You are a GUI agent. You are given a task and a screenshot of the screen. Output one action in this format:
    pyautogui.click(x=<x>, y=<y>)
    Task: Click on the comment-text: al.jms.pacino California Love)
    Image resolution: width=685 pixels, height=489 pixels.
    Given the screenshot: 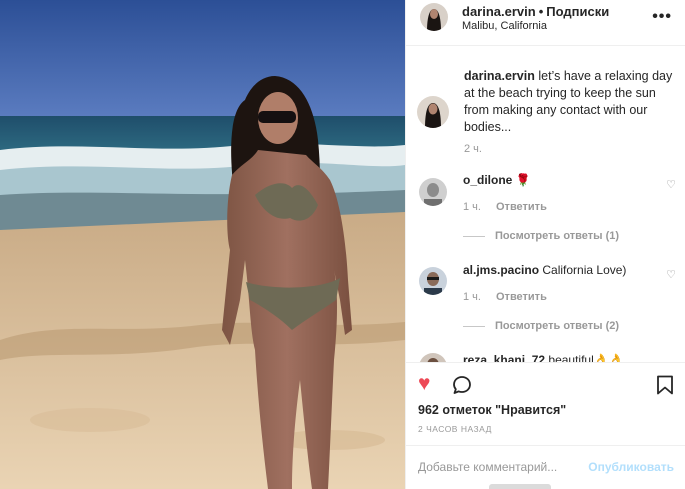 What is the action you would take?
    pyautogui.click(x=544, y=270)
    